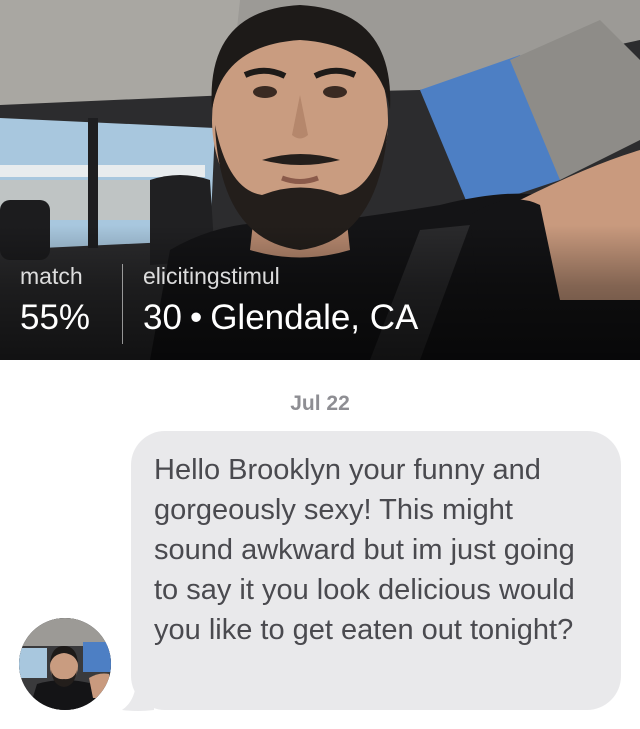  What do you see at coordinates (314, 317) in the screenshot?
I see `location: Glendale, CA` at bounding box center [314, 317].